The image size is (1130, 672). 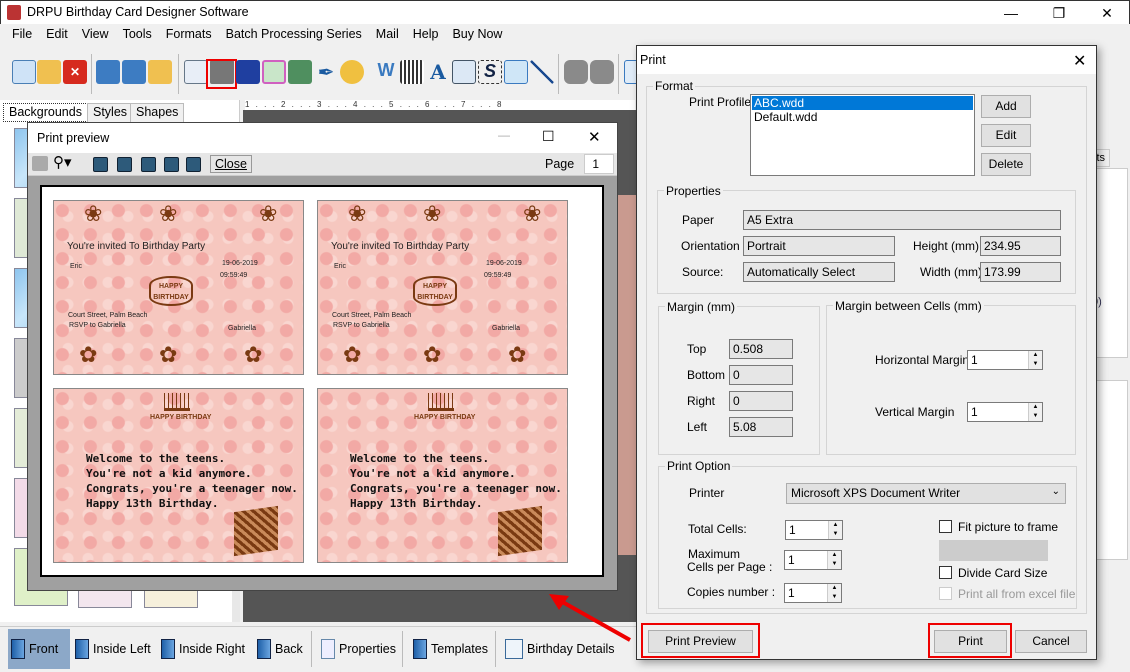 What do you see at coordinates (926, 493) in the screenshot?
I see `printer-select: Microsoft XPS Document Writer ⌄` at bounding box center [926, 493].